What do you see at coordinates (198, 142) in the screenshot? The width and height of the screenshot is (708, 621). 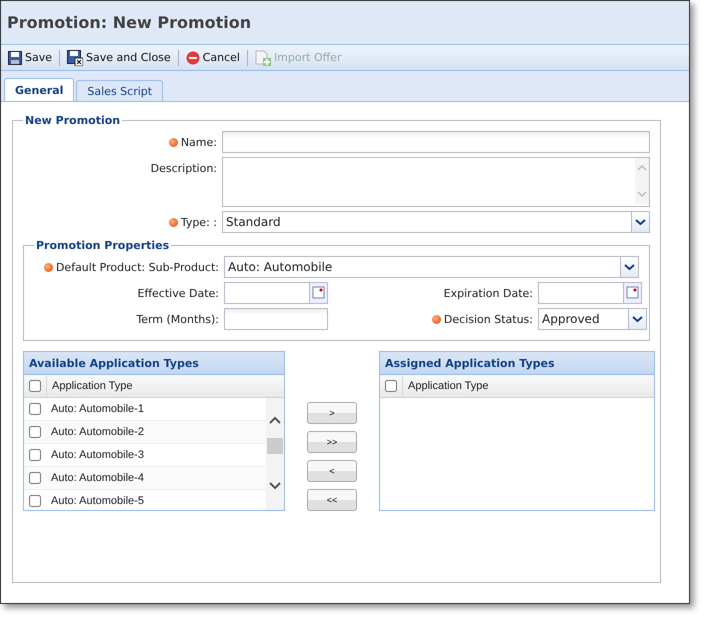 I see `field-label: Name:` at bounding box center [198, 142].